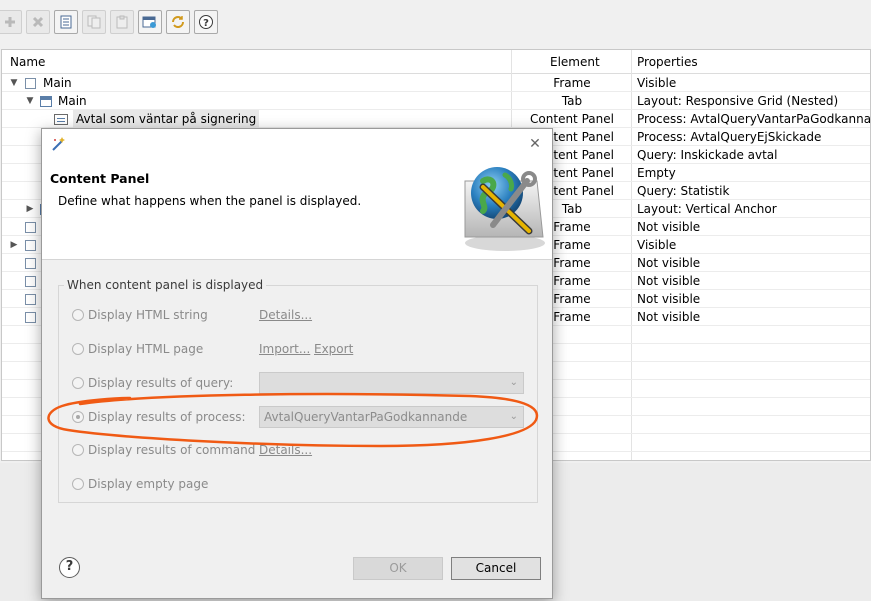 This screenshot has width=871, height=601. Describe the element at coordinates (165, 285) in the screenshot. I see `group-label: When content panel is displayed` at that location.